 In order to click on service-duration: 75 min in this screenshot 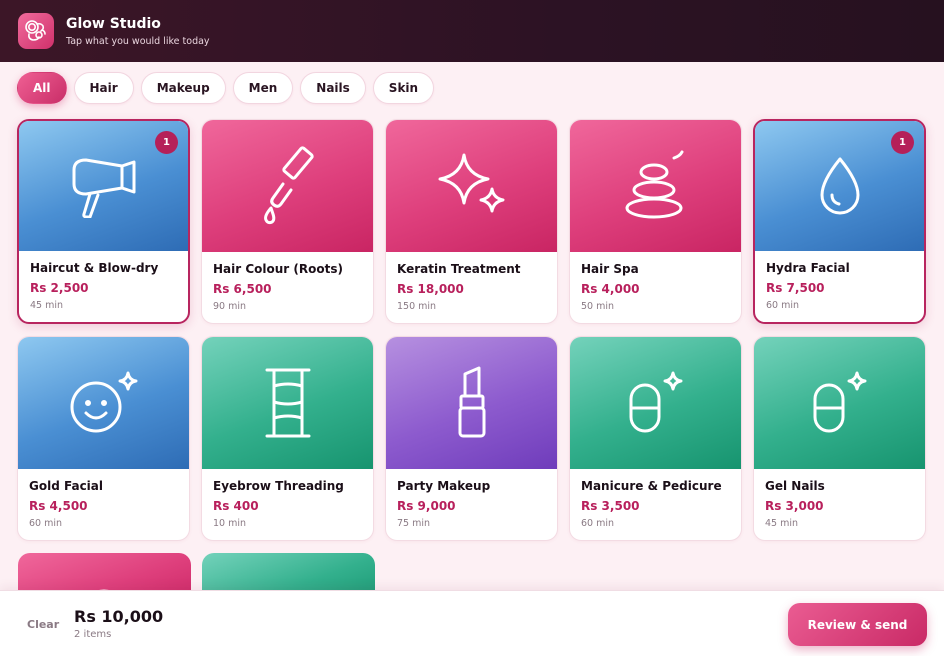, I will do `click(414, 523)`.